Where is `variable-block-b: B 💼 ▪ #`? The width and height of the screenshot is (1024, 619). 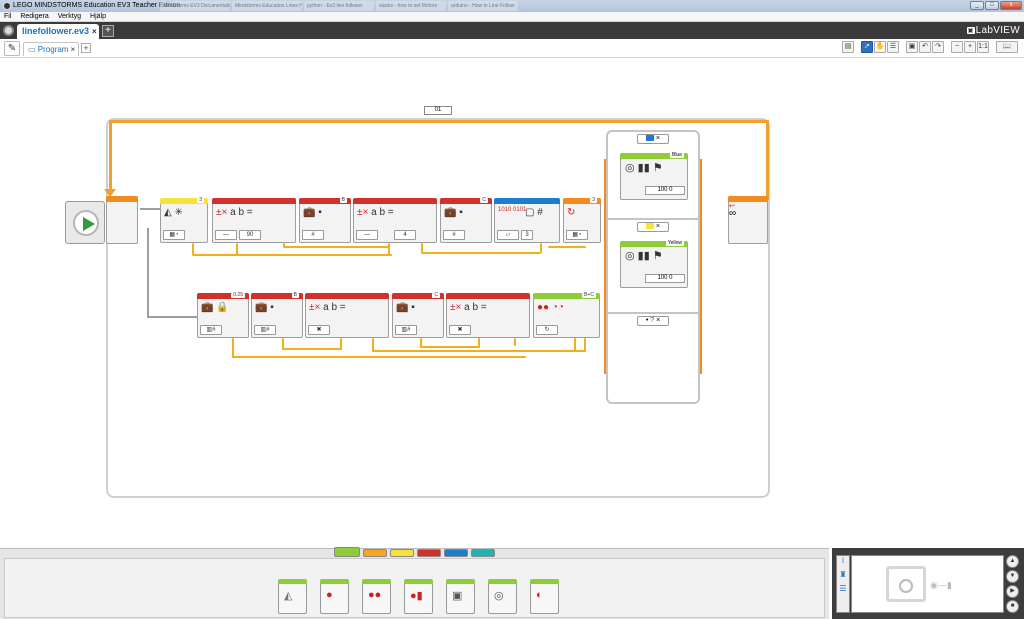
variable-block-b: B 💼 ▪ # is located at coordinates (325, 220).